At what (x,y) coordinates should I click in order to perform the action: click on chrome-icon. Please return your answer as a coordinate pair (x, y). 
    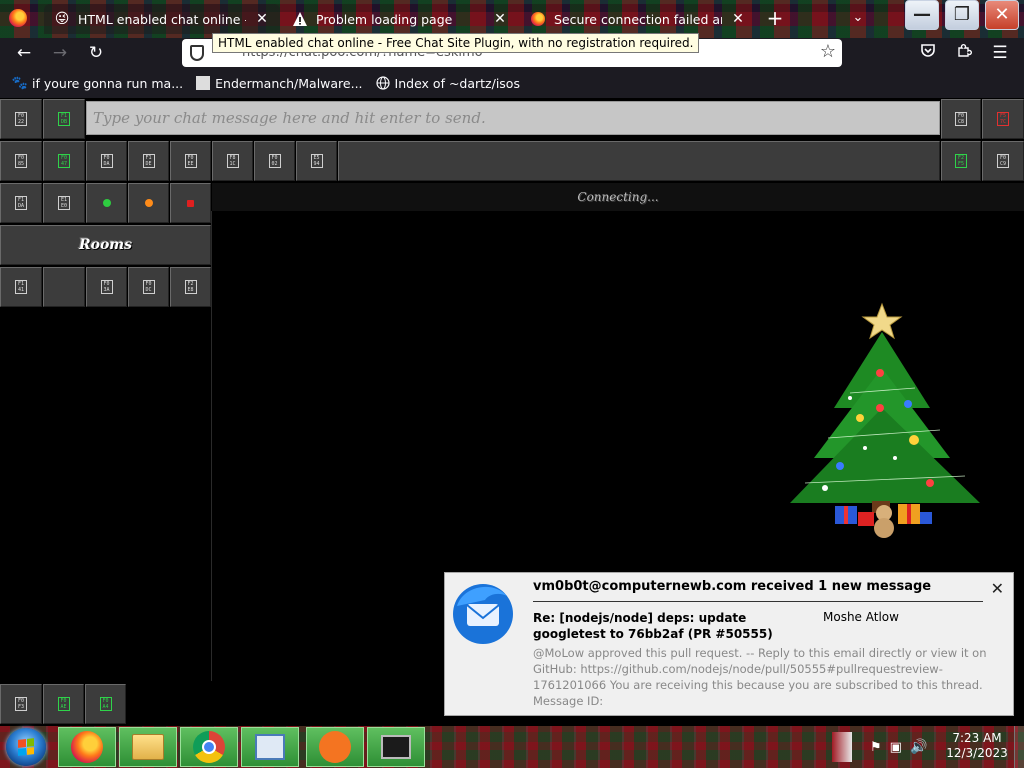
    Looking at the image, I should click on (209, 747).